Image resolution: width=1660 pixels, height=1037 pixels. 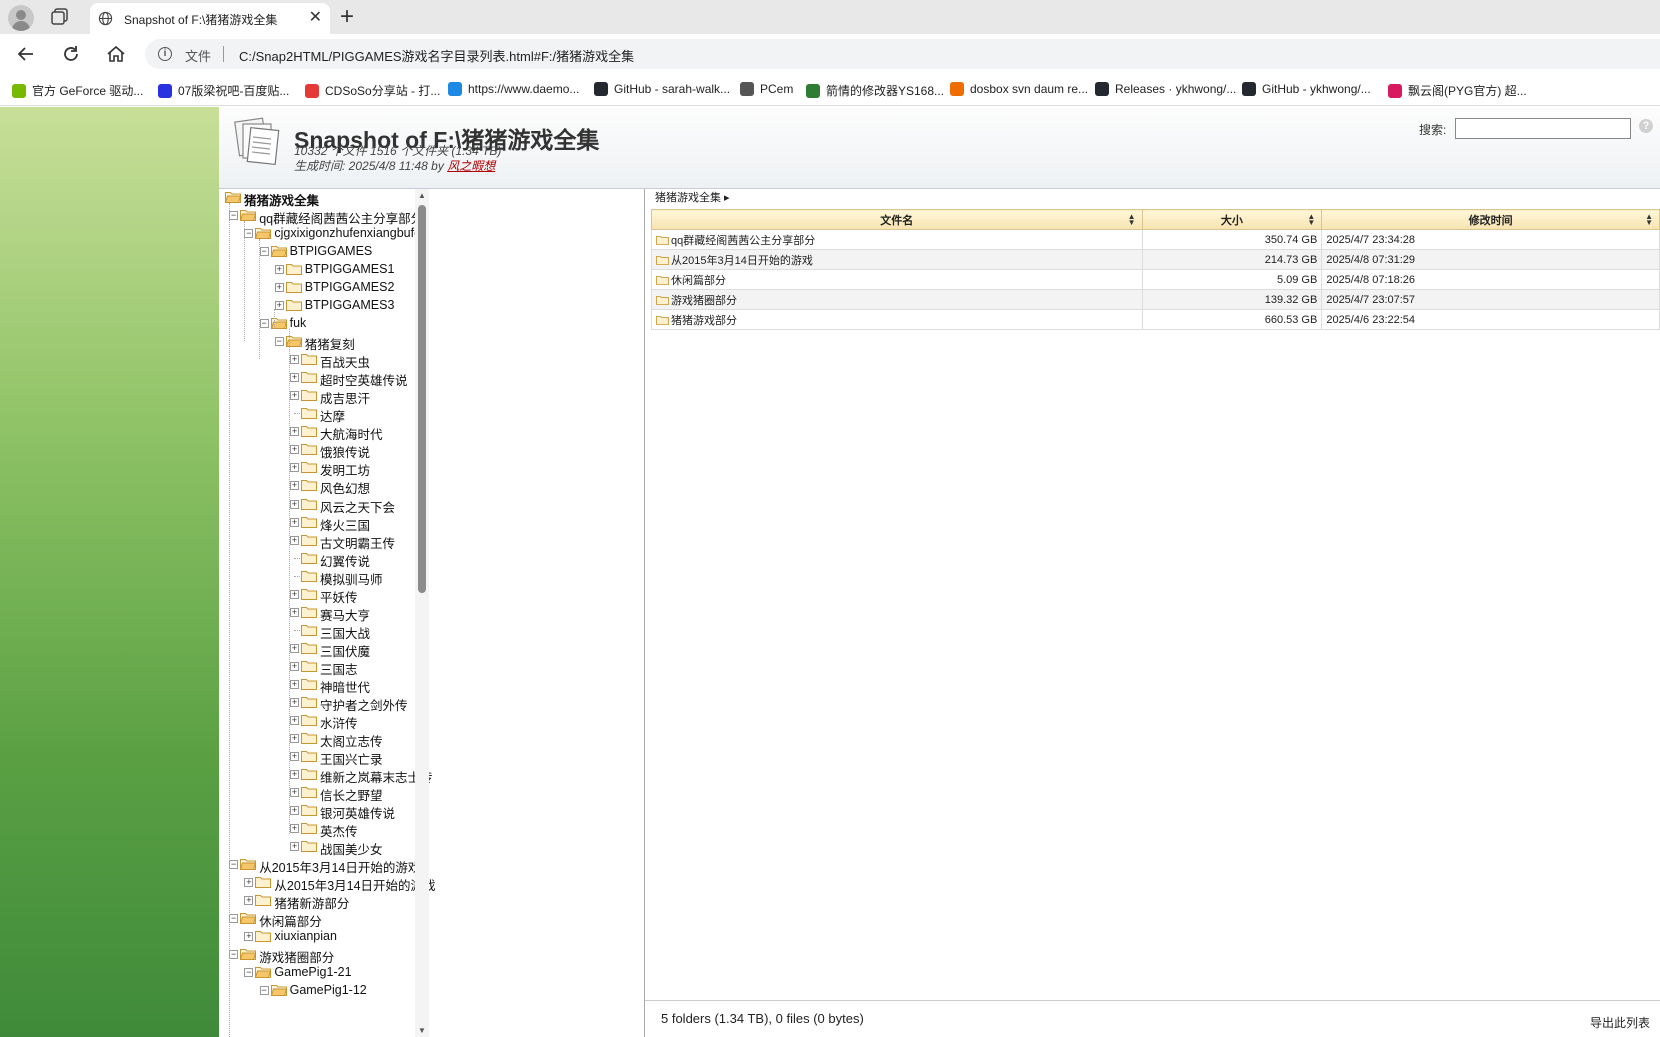 I want to click on tree-node: + 维新之岚幕末志士传, so click(x=429, y=775).